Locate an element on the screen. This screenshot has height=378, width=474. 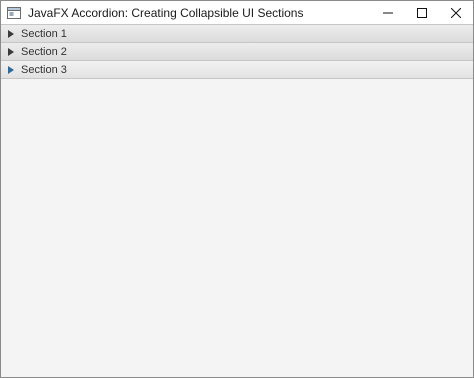
java-app-icon is located at coordinates (14, 13).